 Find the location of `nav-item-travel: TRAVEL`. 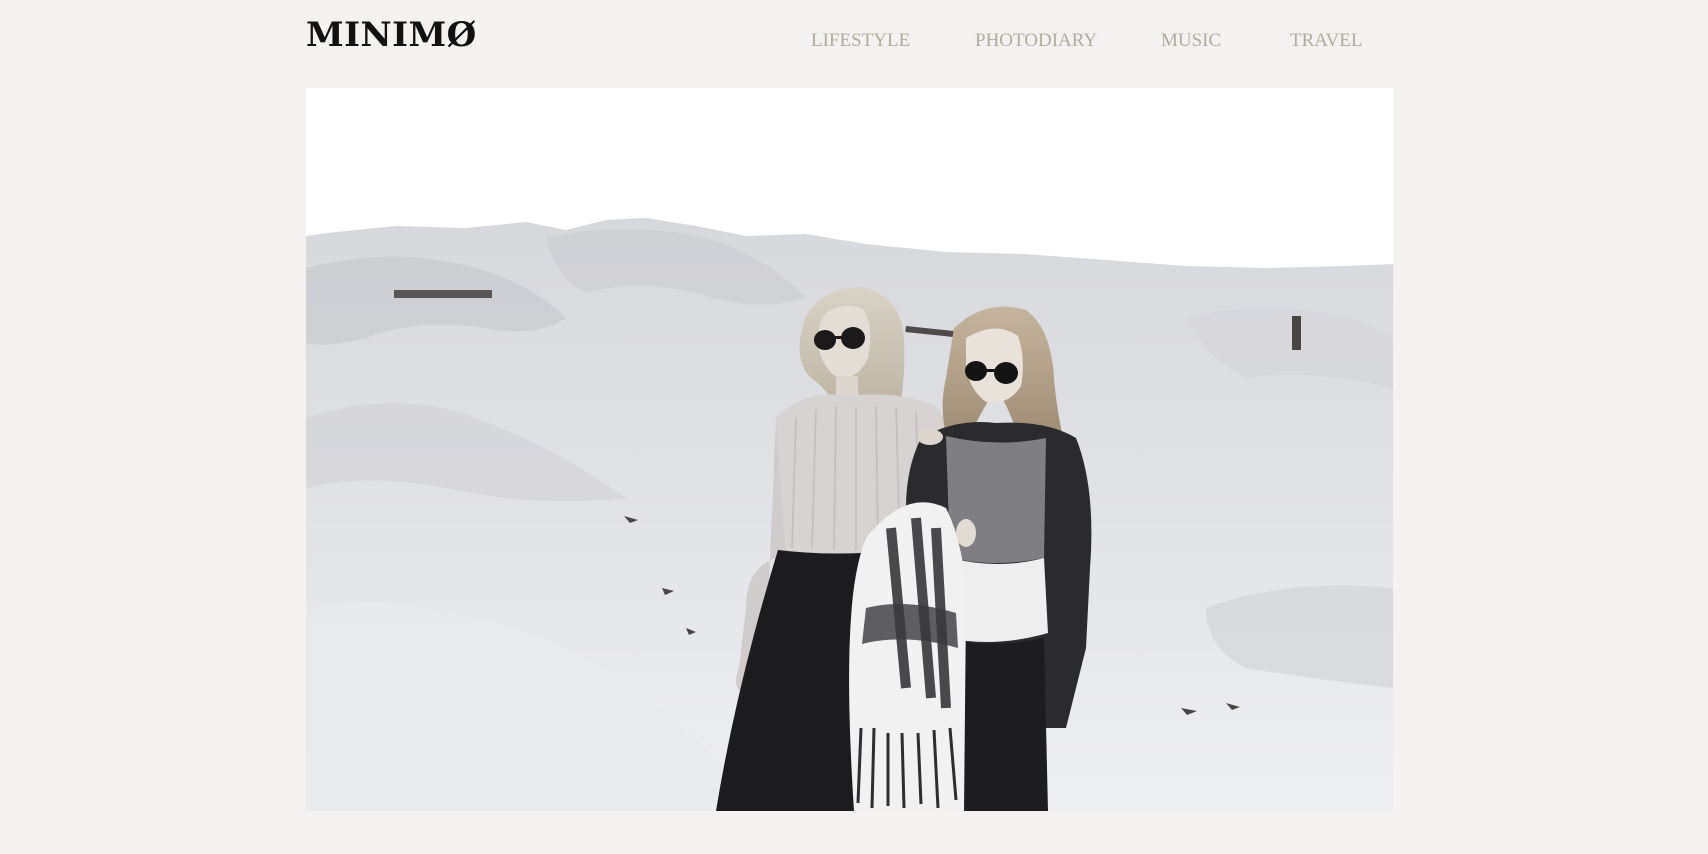

nav-item-travel: TRAVEL is located at coordinates (1326, 41).